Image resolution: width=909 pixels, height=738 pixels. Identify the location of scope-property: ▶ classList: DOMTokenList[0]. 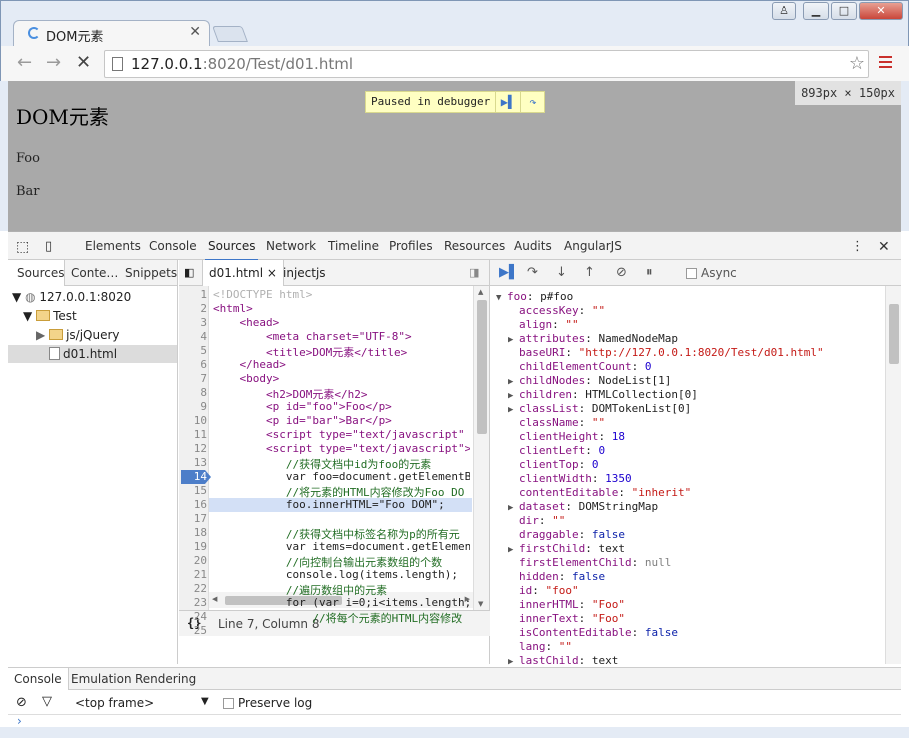
(599, 408).